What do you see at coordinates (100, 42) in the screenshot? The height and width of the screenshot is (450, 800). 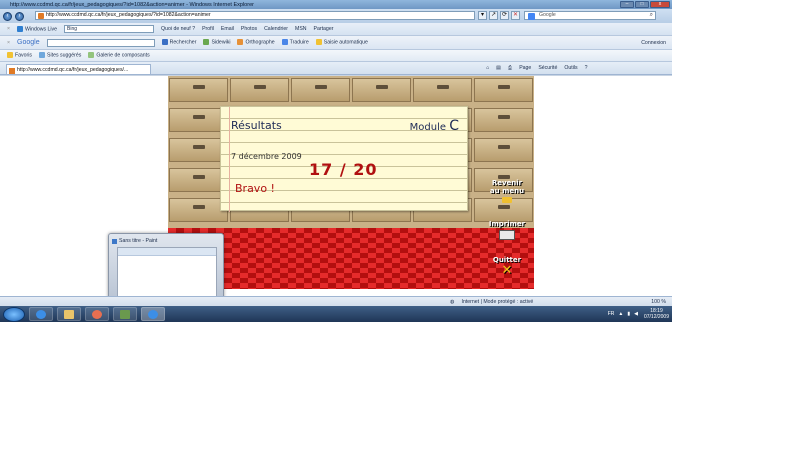 I see `google-search-field` at bounding box center [100, 42].